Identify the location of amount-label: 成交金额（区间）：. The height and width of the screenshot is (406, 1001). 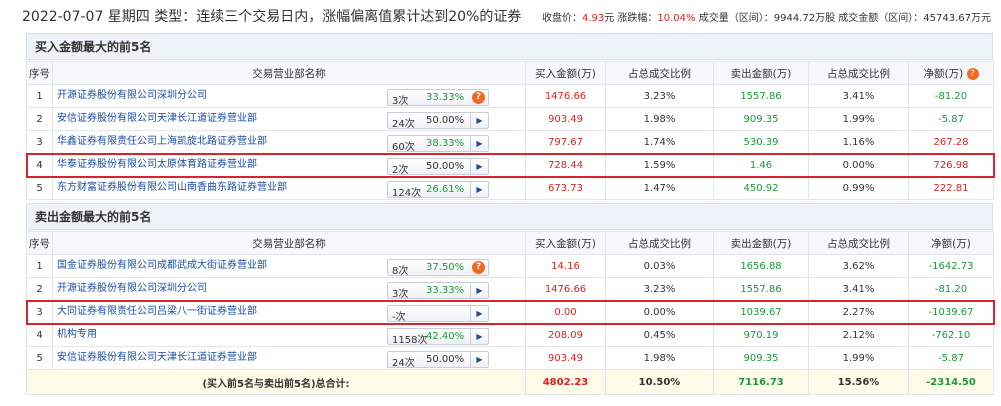
(881, 18).